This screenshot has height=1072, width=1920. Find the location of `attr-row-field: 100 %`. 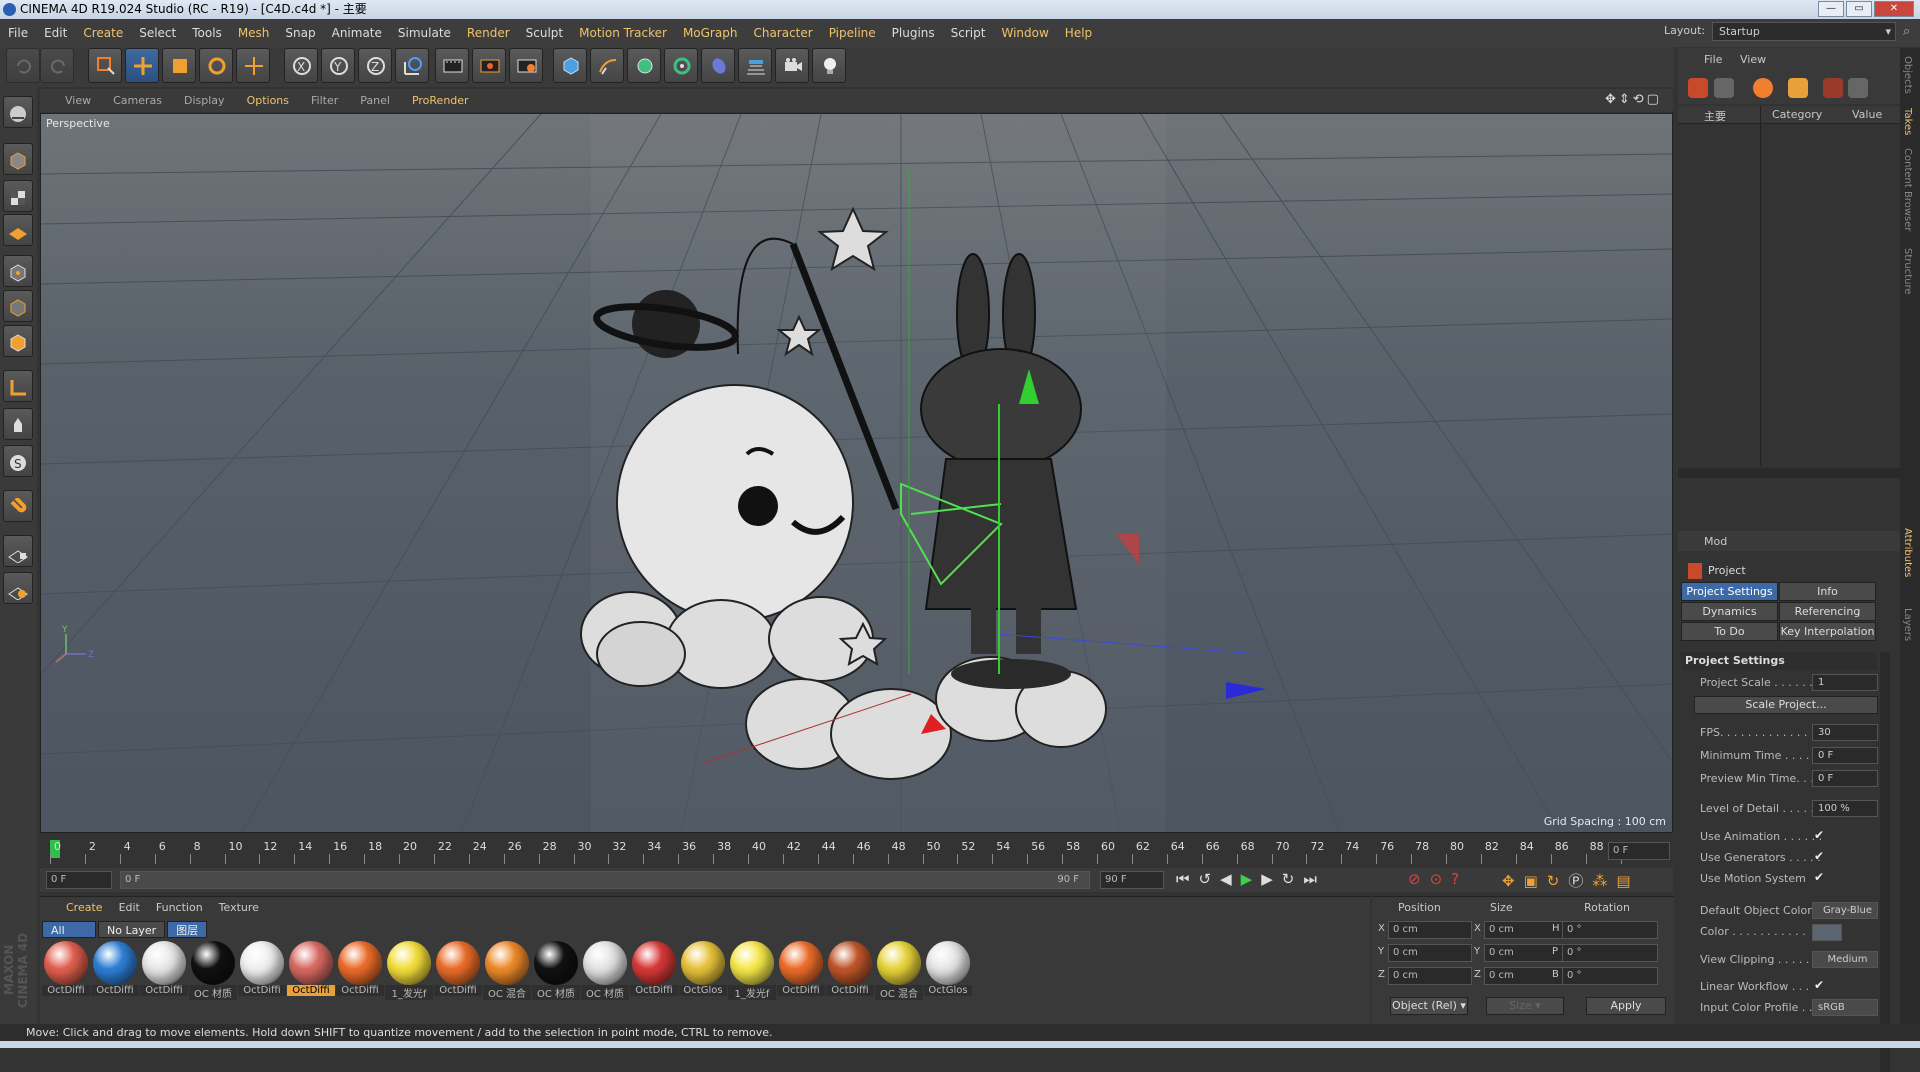

attr-row-field: 100 % is located at coordinates (1845, 808).